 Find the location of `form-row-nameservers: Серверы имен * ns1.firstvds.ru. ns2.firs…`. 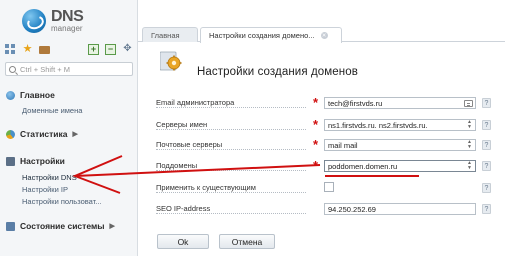

form-row-nameservers: Серверы имен * ns1.firstvds.ru. ns2.firs… is located at coordinates (328, 125).